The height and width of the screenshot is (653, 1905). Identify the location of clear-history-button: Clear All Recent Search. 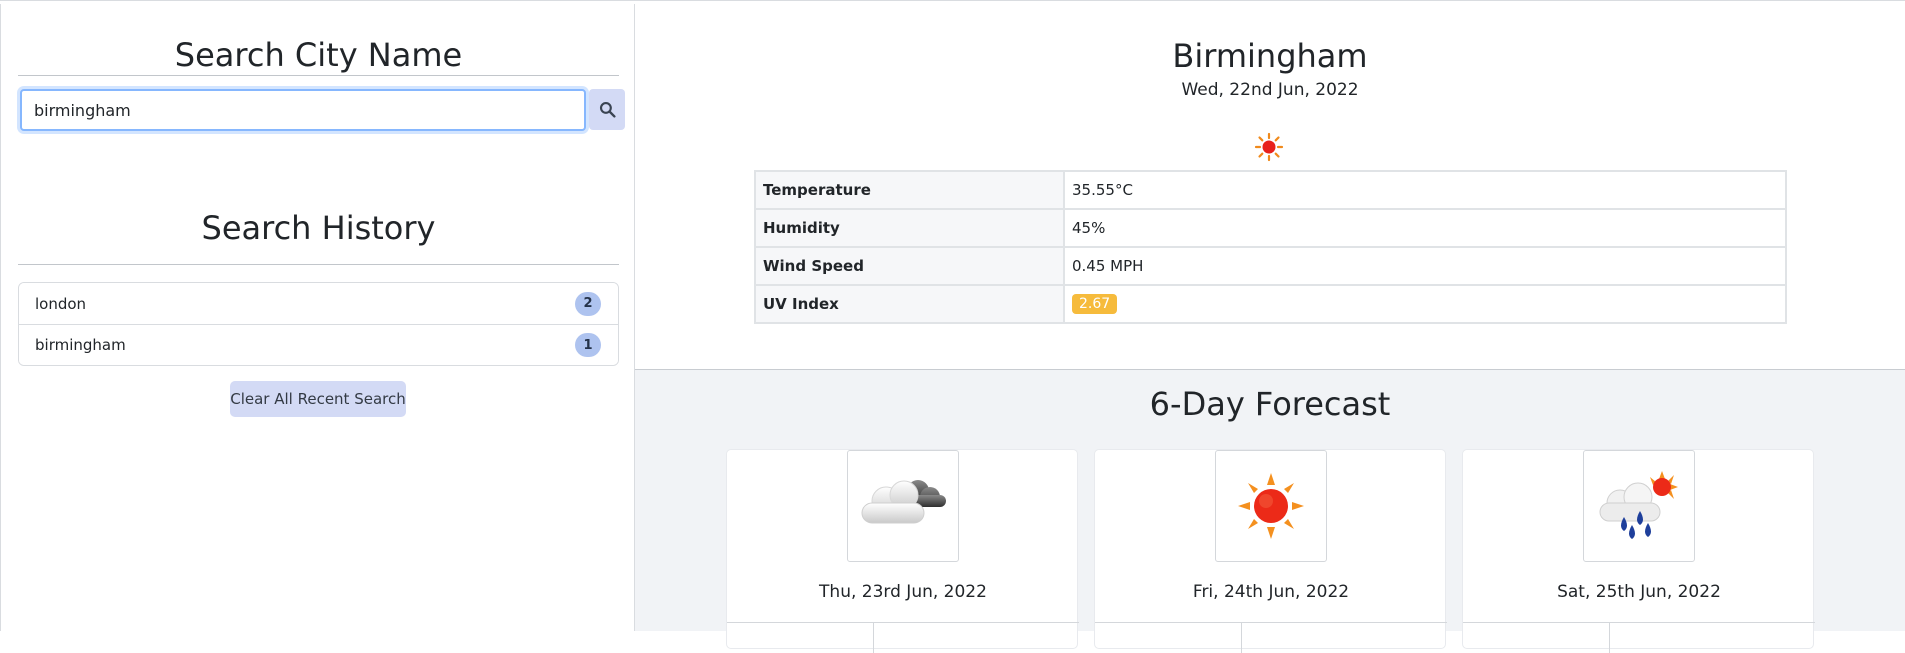
(318, 399).